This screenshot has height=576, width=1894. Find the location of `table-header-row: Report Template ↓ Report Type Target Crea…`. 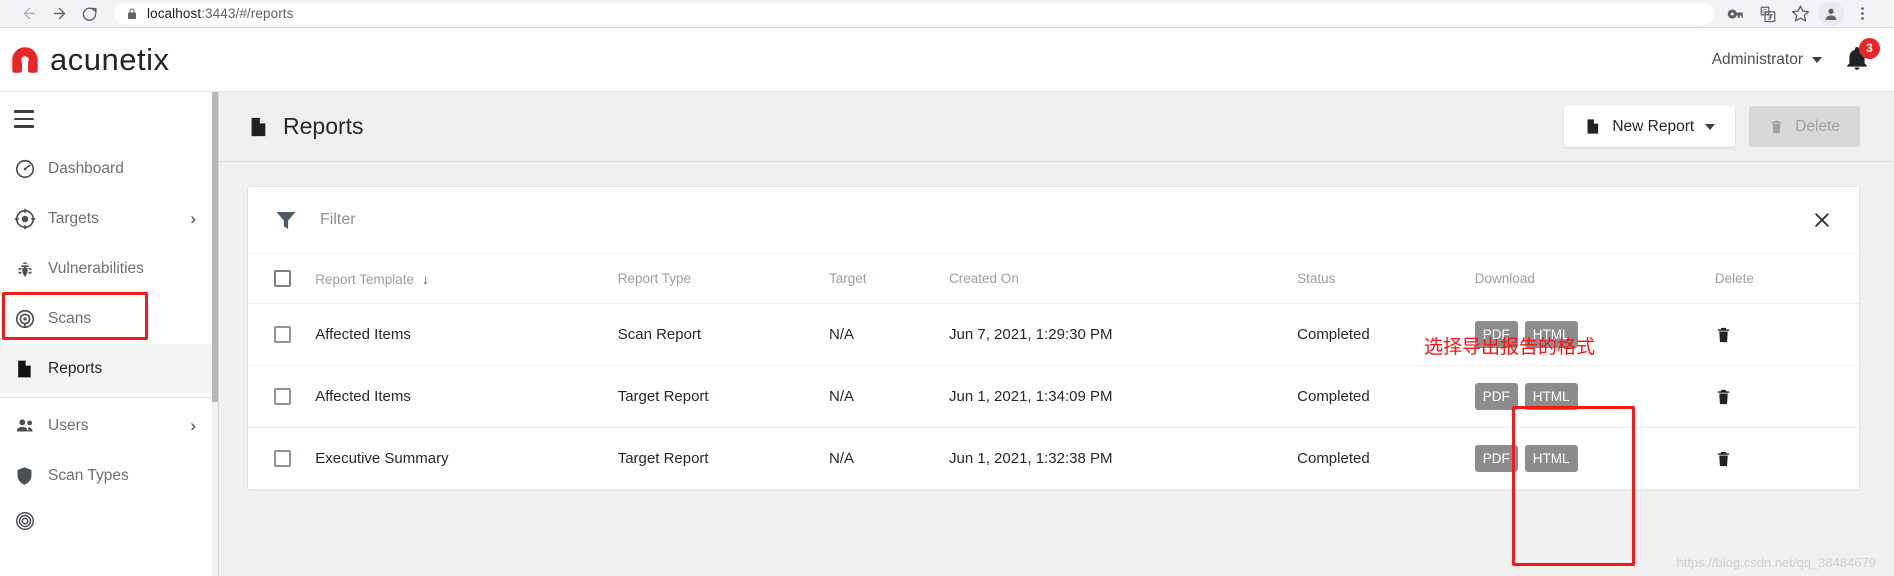

table-header-row: Report Template ↓ Report Type Target Crea… is located at coordinates (1053, 279).